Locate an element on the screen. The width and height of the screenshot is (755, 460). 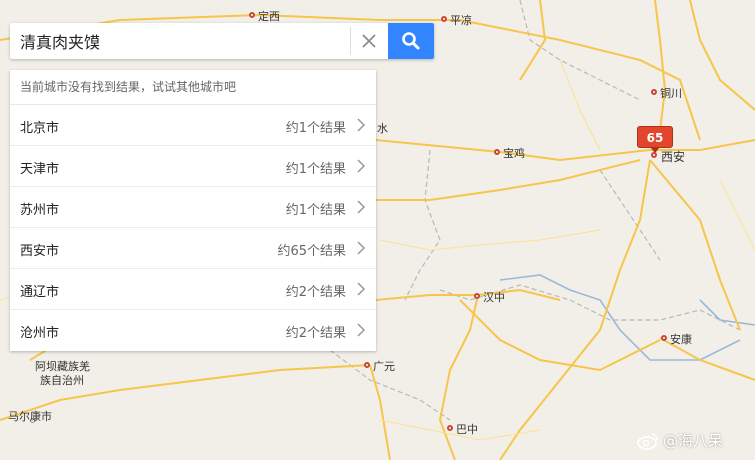
city-label-baoji: 宝鸡 is located at coordinates (514, 153).